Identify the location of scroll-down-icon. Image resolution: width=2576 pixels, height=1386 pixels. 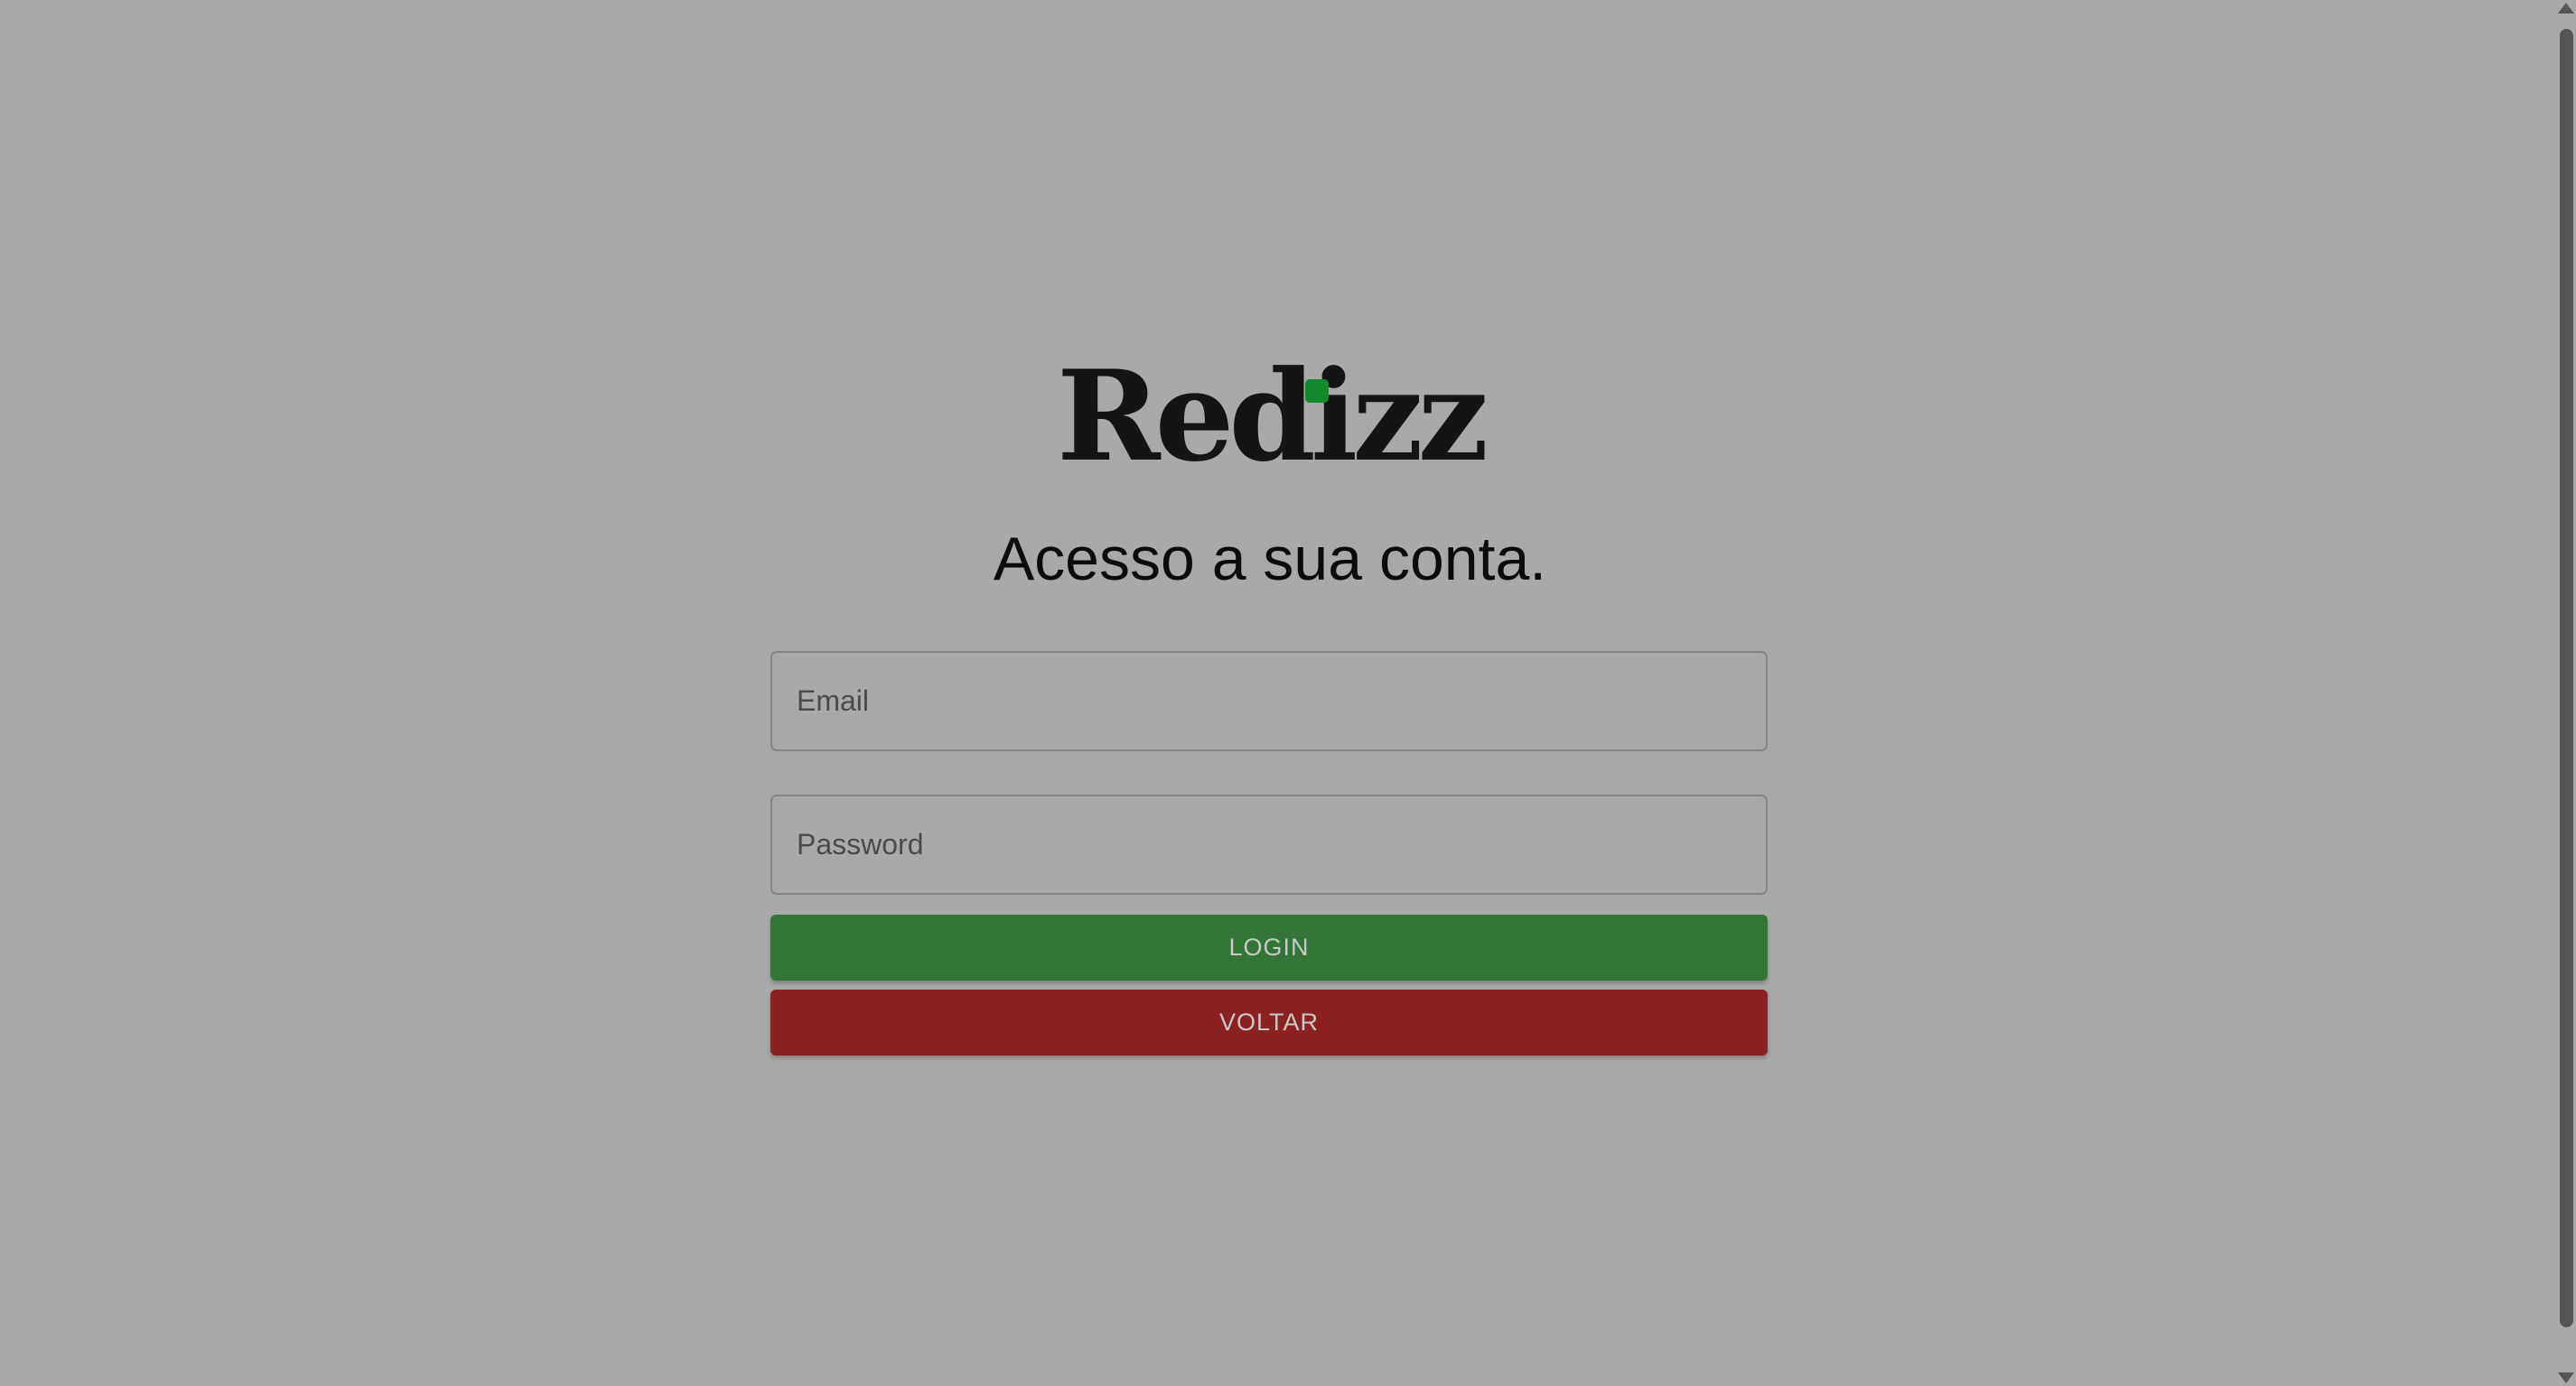
(2566, 1377).